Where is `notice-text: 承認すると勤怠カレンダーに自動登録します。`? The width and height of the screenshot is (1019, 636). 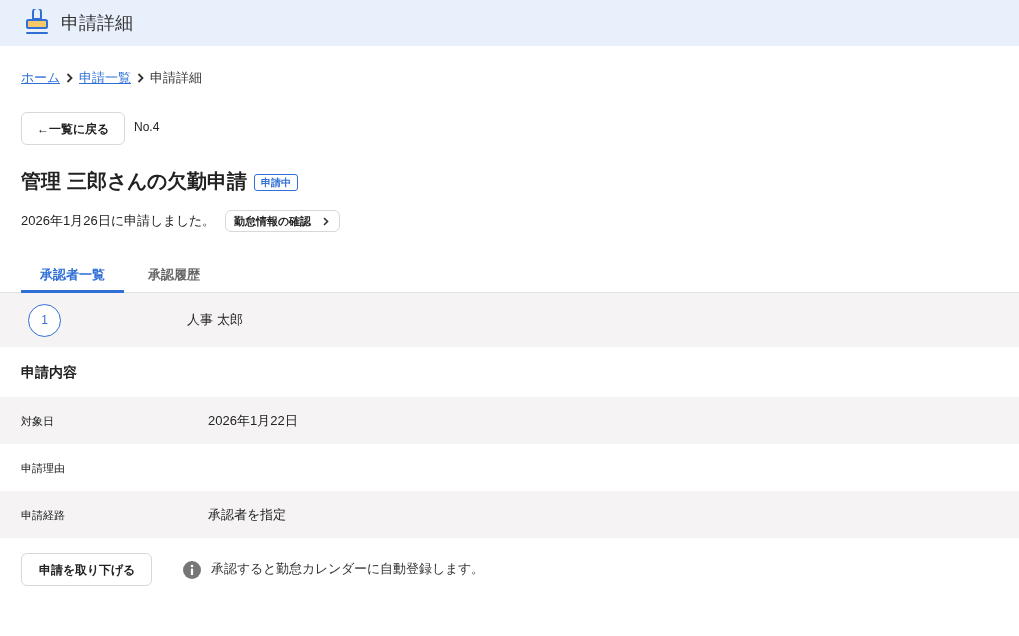 notice-text: 承認すると勤怠カレンダーに自動登録します。 is located at coordinates (347, 570).